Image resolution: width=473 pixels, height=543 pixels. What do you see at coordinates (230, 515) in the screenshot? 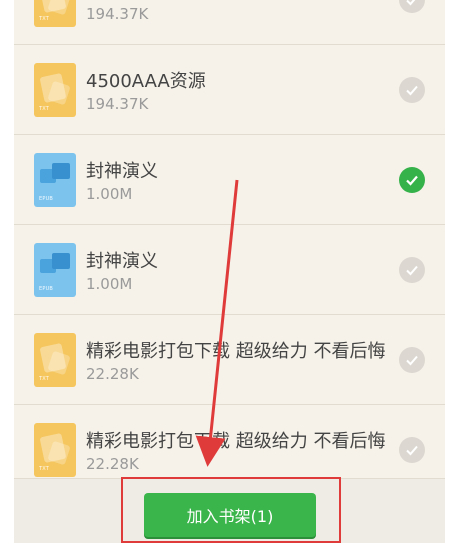
I see `add-to-bookshelf-button: 加入书架(1)` at bounding box center [230, 515].